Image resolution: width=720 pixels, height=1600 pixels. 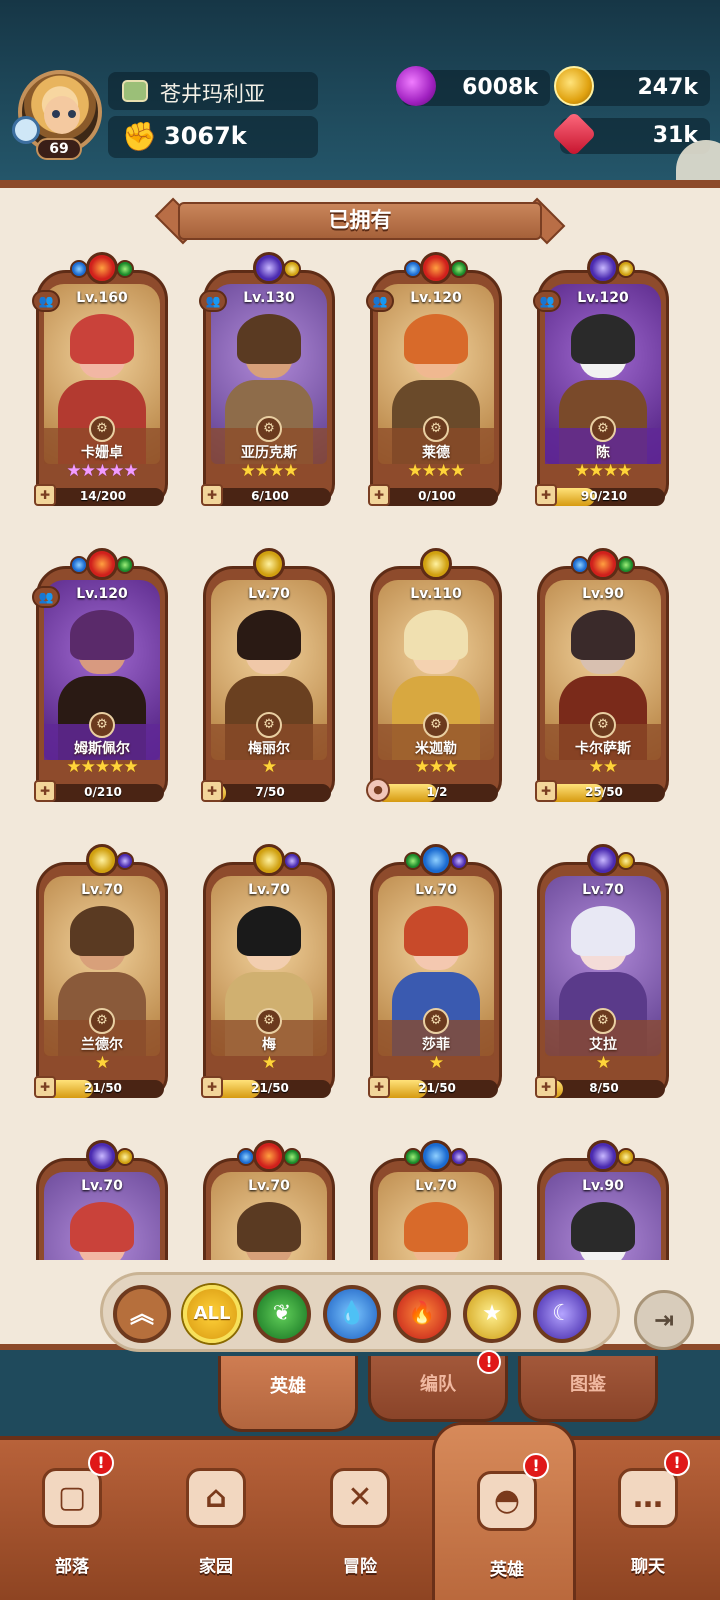 What do you see at coordinates (562, 1314) in the screenshot?
I see `filter-dark-button: ☾` at bounding box center [562, 1314].